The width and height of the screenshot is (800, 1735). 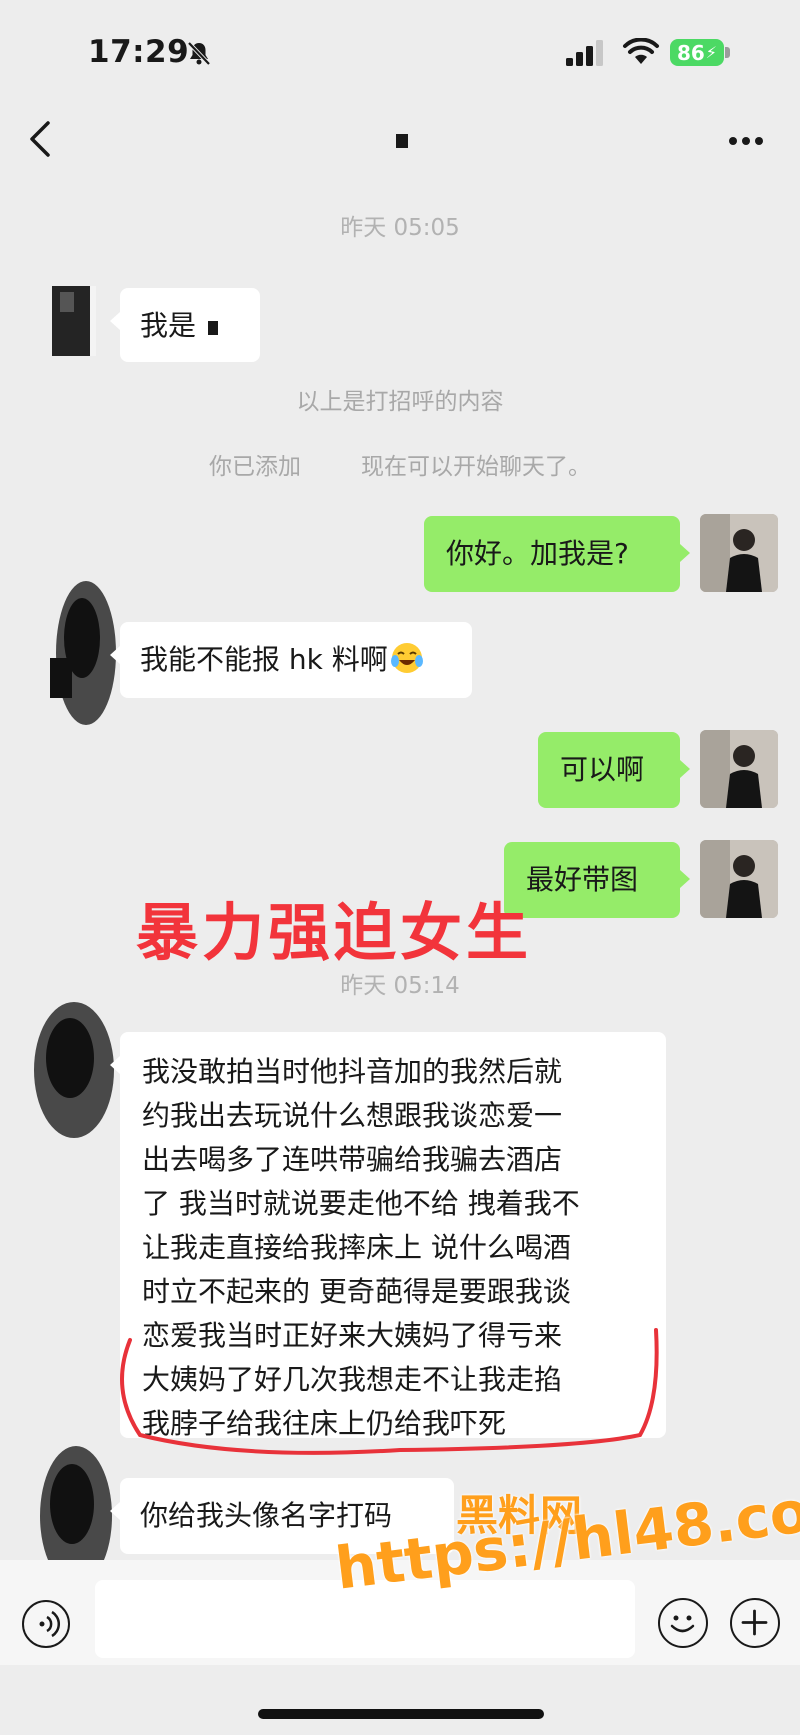 What do you see at coordinates (139, 52) in the screenshot?
I see `status-time: 17:29` at bounding box center [139, 52].